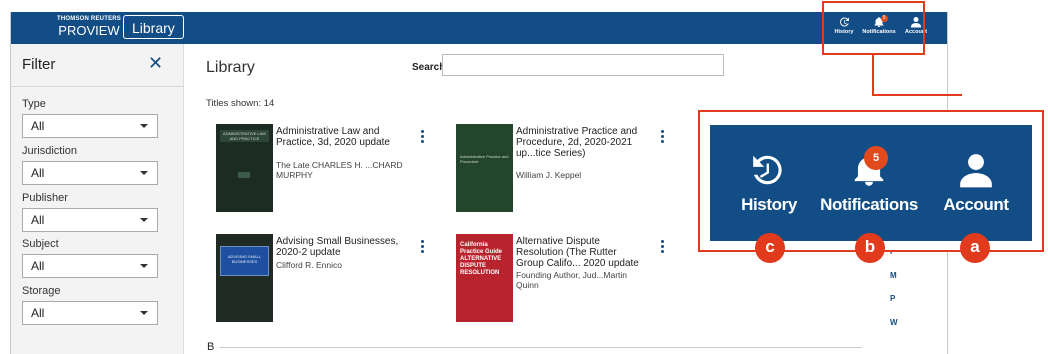 The image size is (1048, 354). What do you see at coordinates (429, 67) in the screenshot?
I see `search-label: Search` at bounding box center [429, 67].